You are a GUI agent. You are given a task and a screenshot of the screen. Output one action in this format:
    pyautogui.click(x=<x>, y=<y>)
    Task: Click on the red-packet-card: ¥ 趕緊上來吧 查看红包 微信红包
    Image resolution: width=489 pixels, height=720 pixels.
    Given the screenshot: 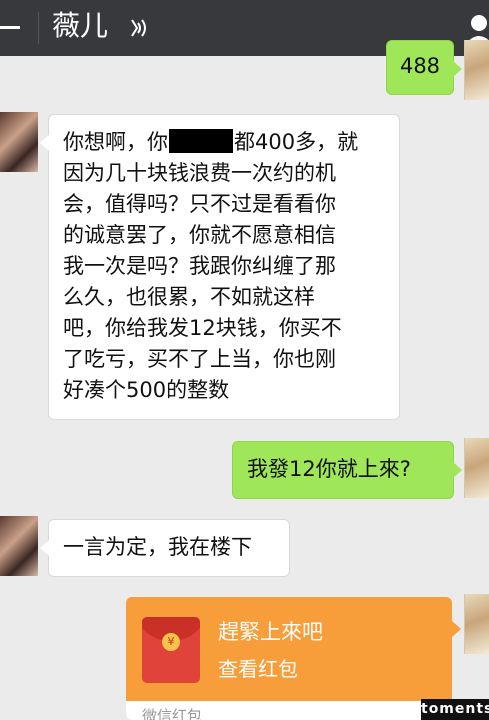 What is the action you would take?
    pyautogui.click(x=293, y=658)
    